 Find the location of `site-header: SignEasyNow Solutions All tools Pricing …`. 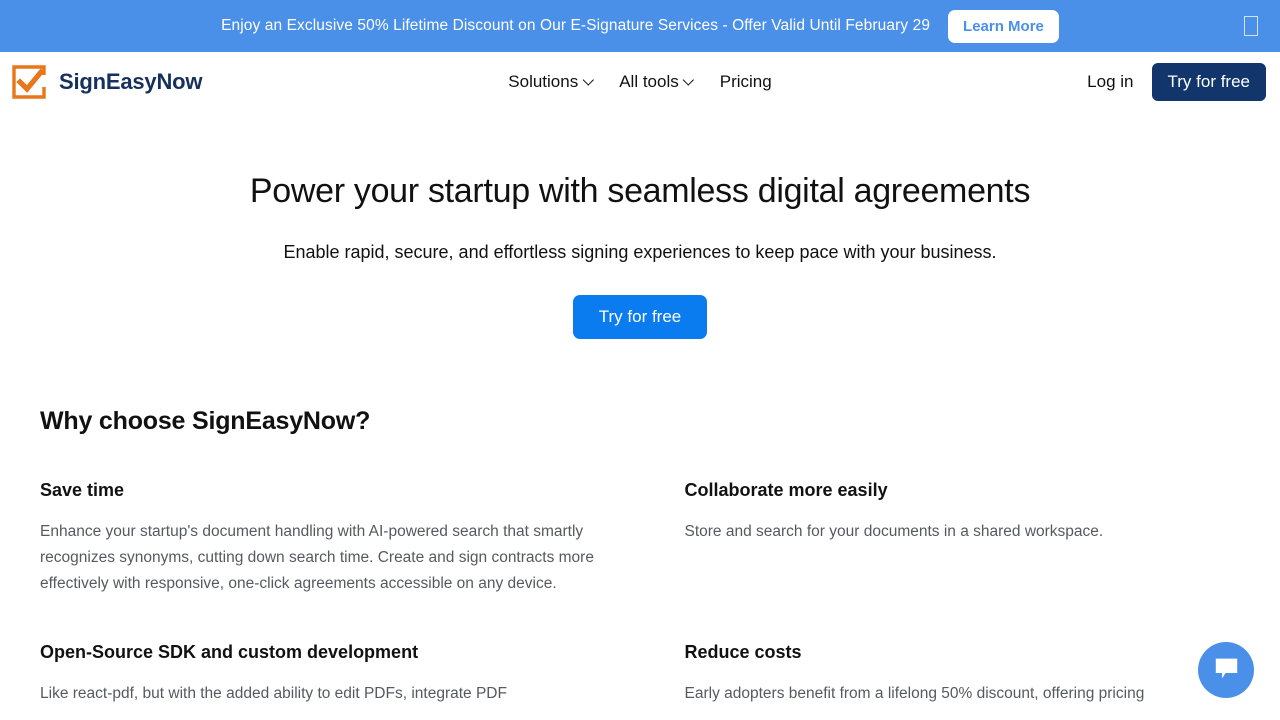

site-header: SignEasyNow Solutions All tools Pricing … is located at coordinates (640, 82).